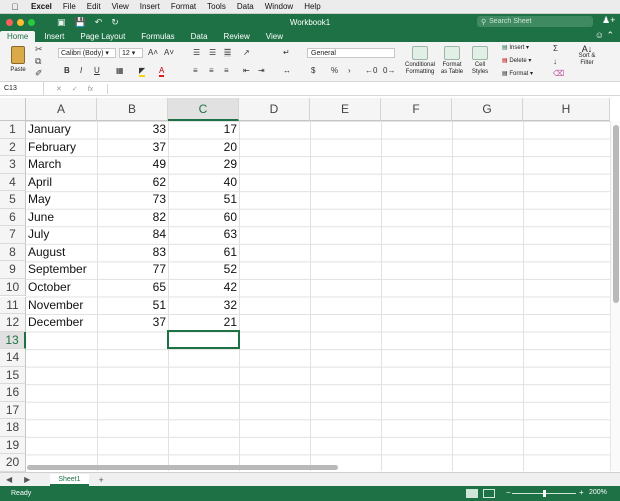 The image size is (620, 501). Describe the element at coordinates (13, 410) in the screenshot. I see `row-header-17: 17` at that location.